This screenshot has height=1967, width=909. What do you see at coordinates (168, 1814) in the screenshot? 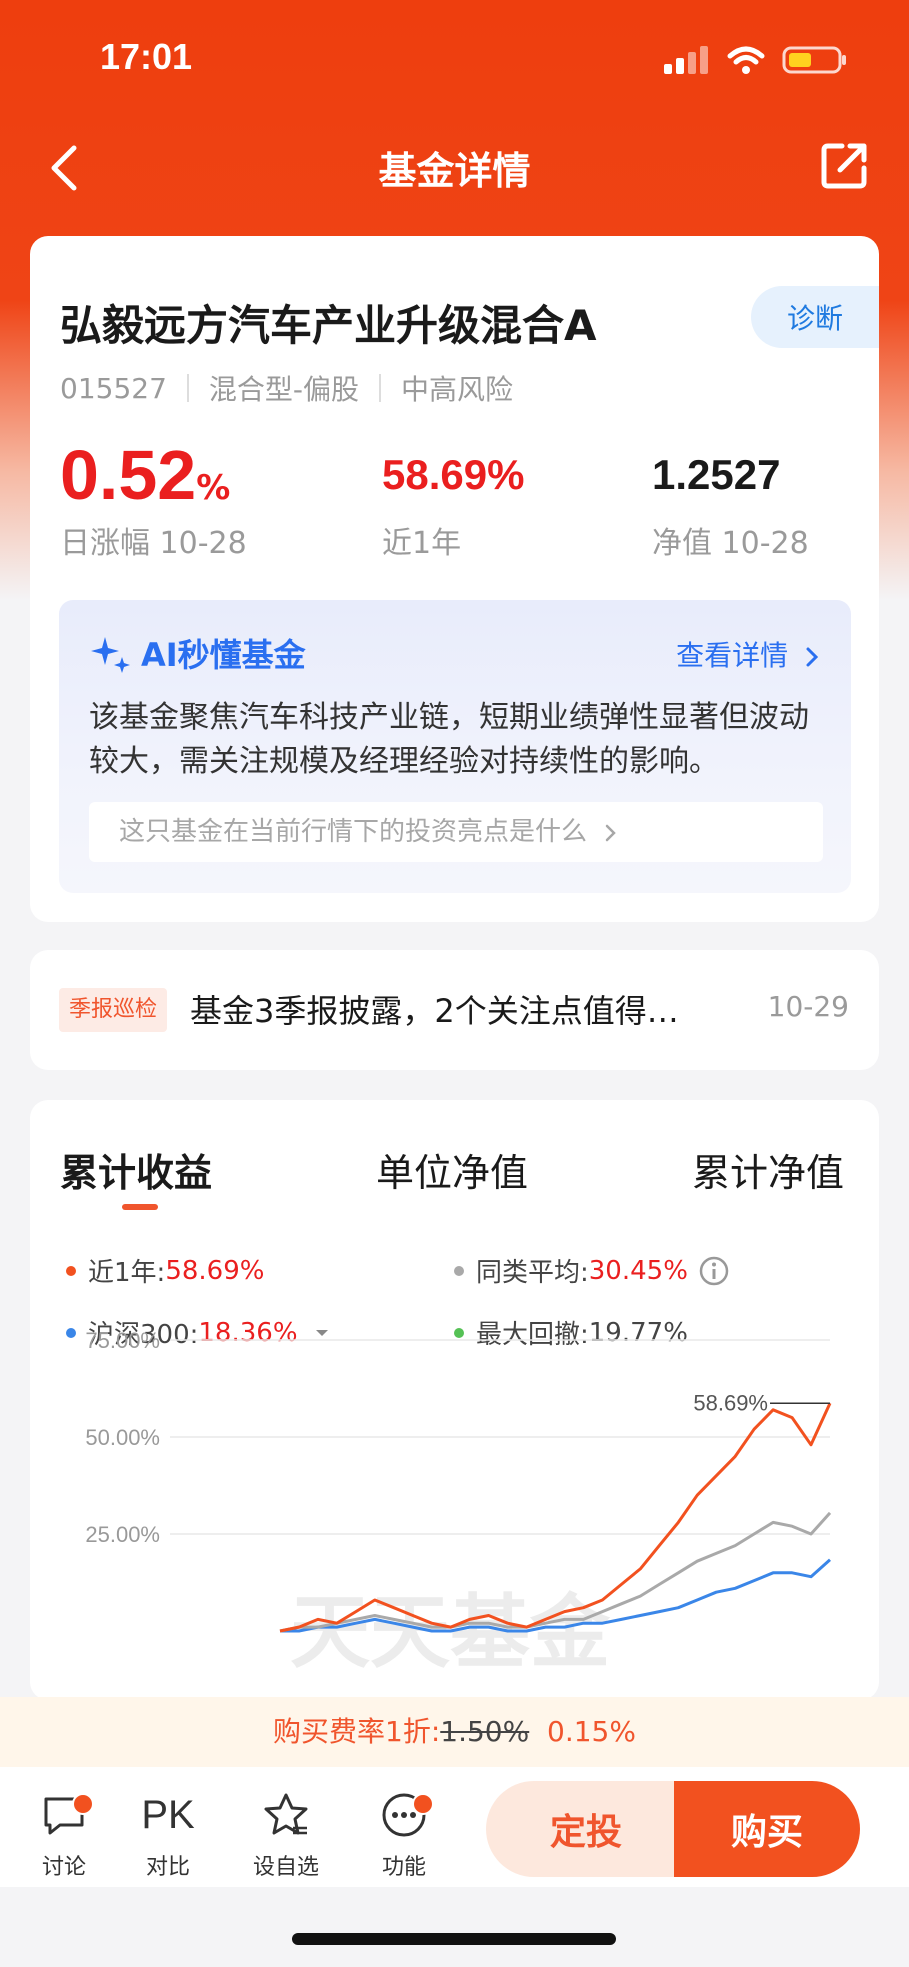
I see `pk-icon: PK` at bounding box center [168, 1814].